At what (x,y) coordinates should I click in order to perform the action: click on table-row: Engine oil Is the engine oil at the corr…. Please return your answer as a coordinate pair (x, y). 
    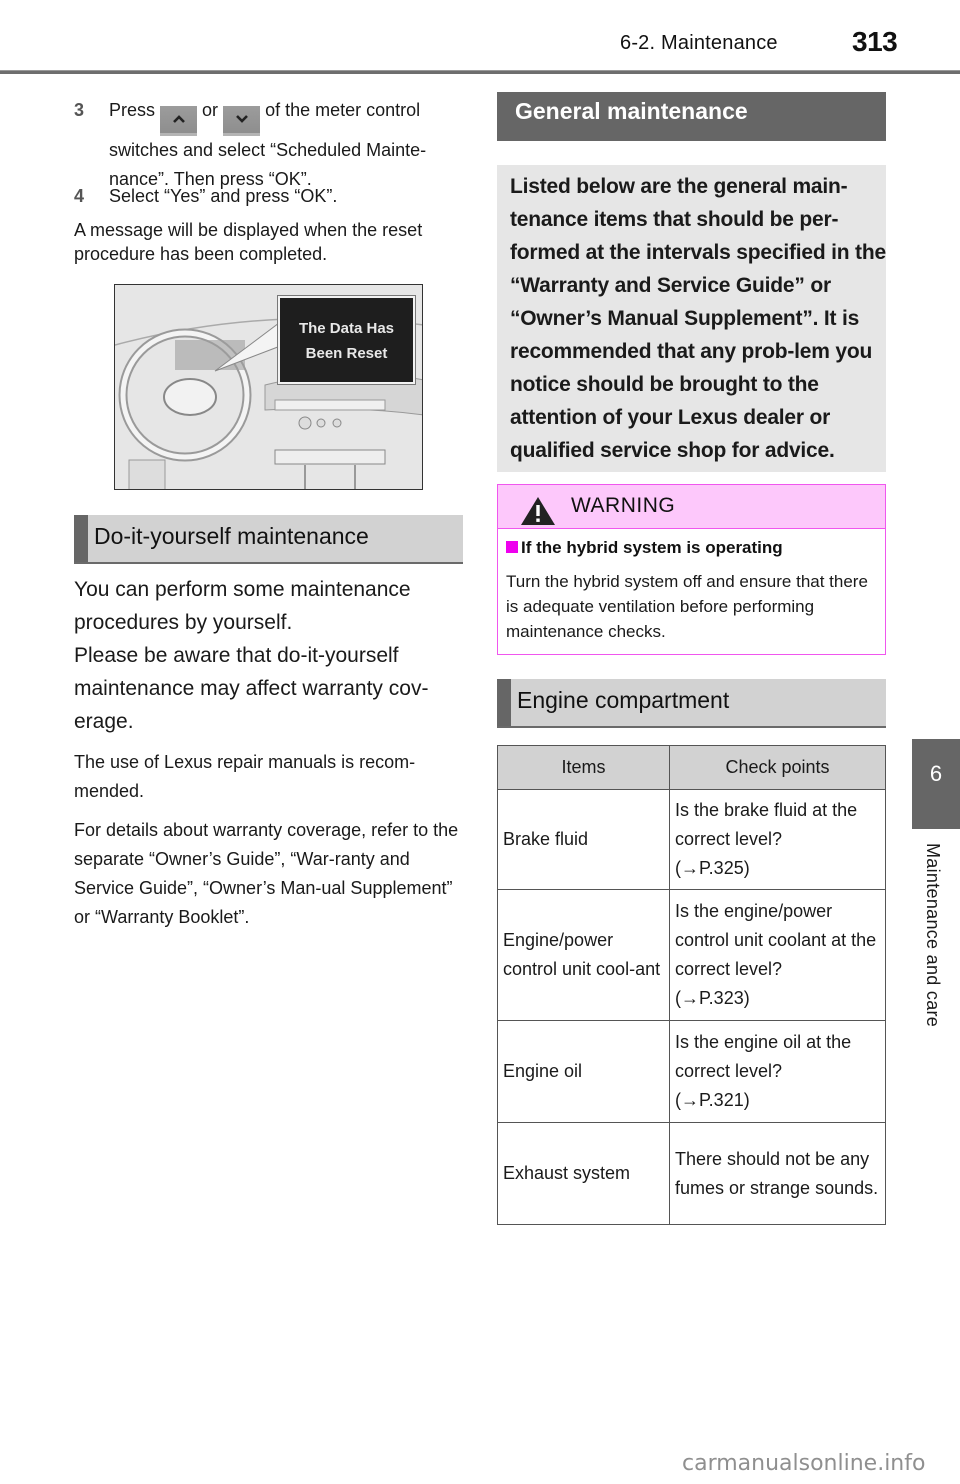
    Looking at the image, I should click on (691, 1071).